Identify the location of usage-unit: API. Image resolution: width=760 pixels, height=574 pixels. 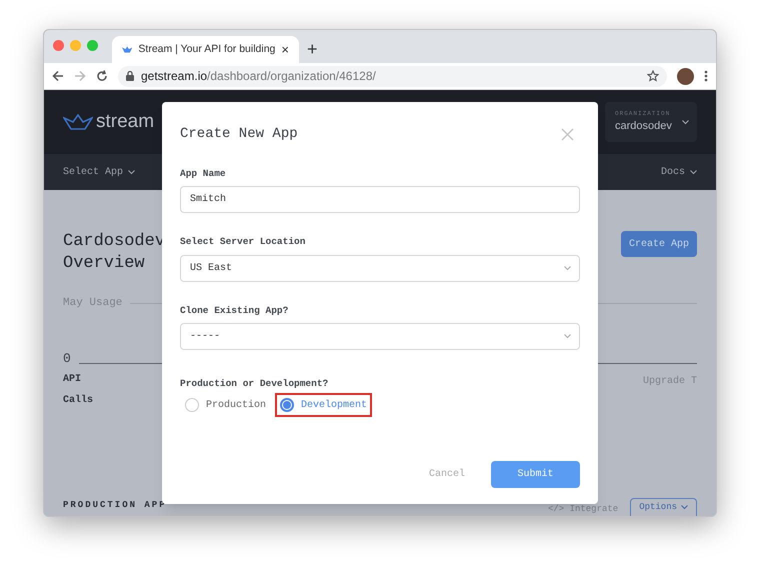
(72, 380).